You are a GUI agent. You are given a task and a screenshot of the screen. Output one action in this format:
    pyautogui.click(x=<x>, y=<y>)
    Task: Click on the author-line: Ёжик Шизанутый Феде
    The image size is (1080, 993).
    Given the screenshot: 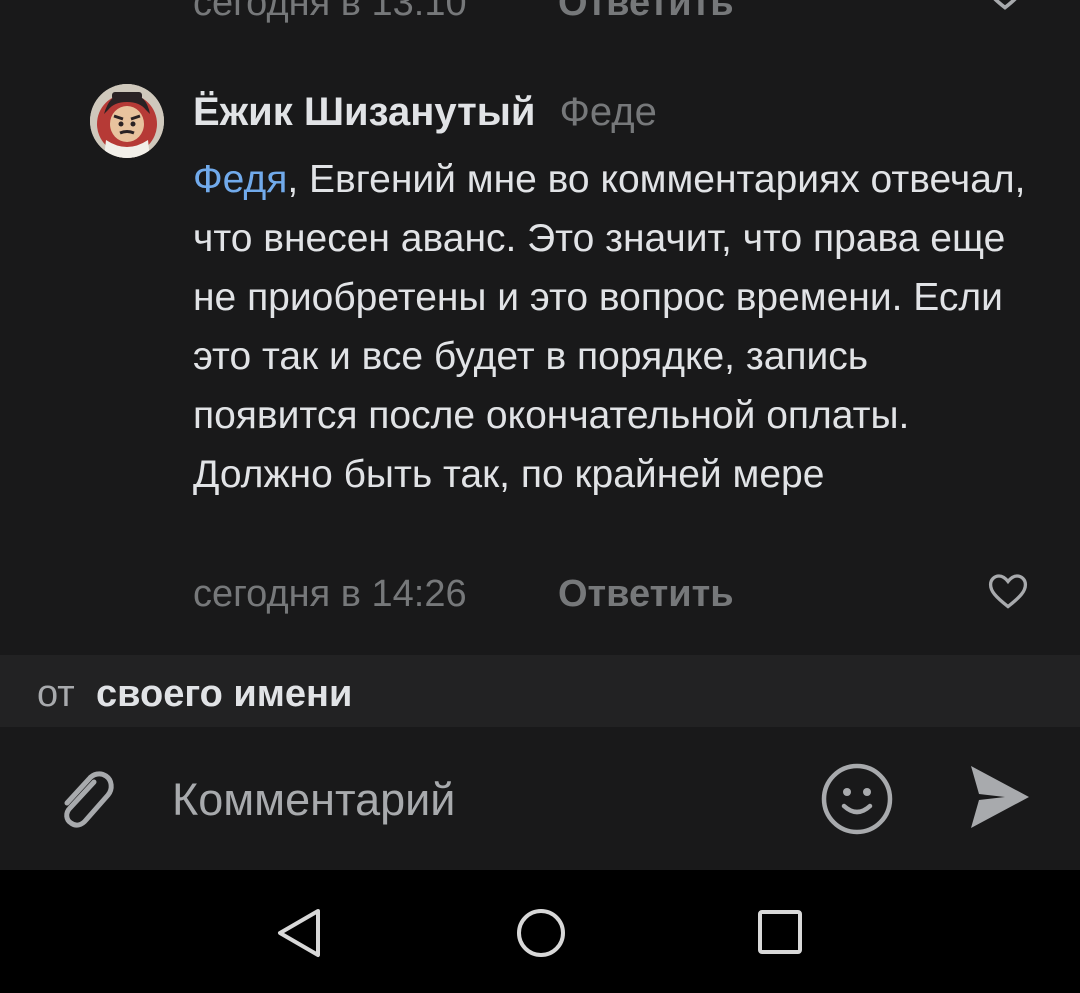 What is the action you would take?
    pyautogui.click(x=425, y=112)
    